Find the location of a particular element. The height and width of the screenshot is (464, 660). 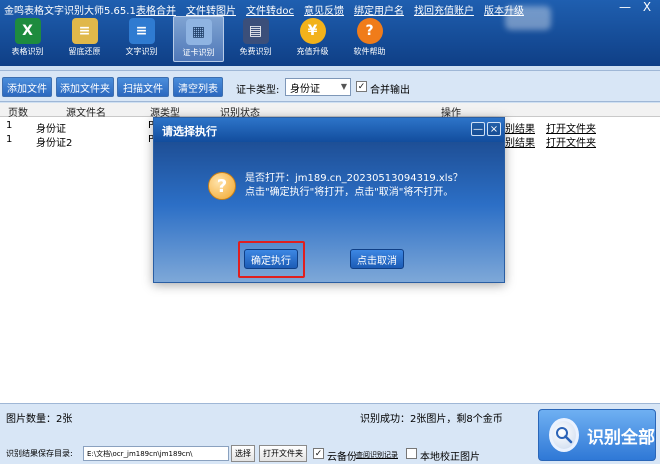

dialog-message-line2: 点击"确定执行"将打开，点击"取消"将不打开。 is located at coordinates (349, 192).